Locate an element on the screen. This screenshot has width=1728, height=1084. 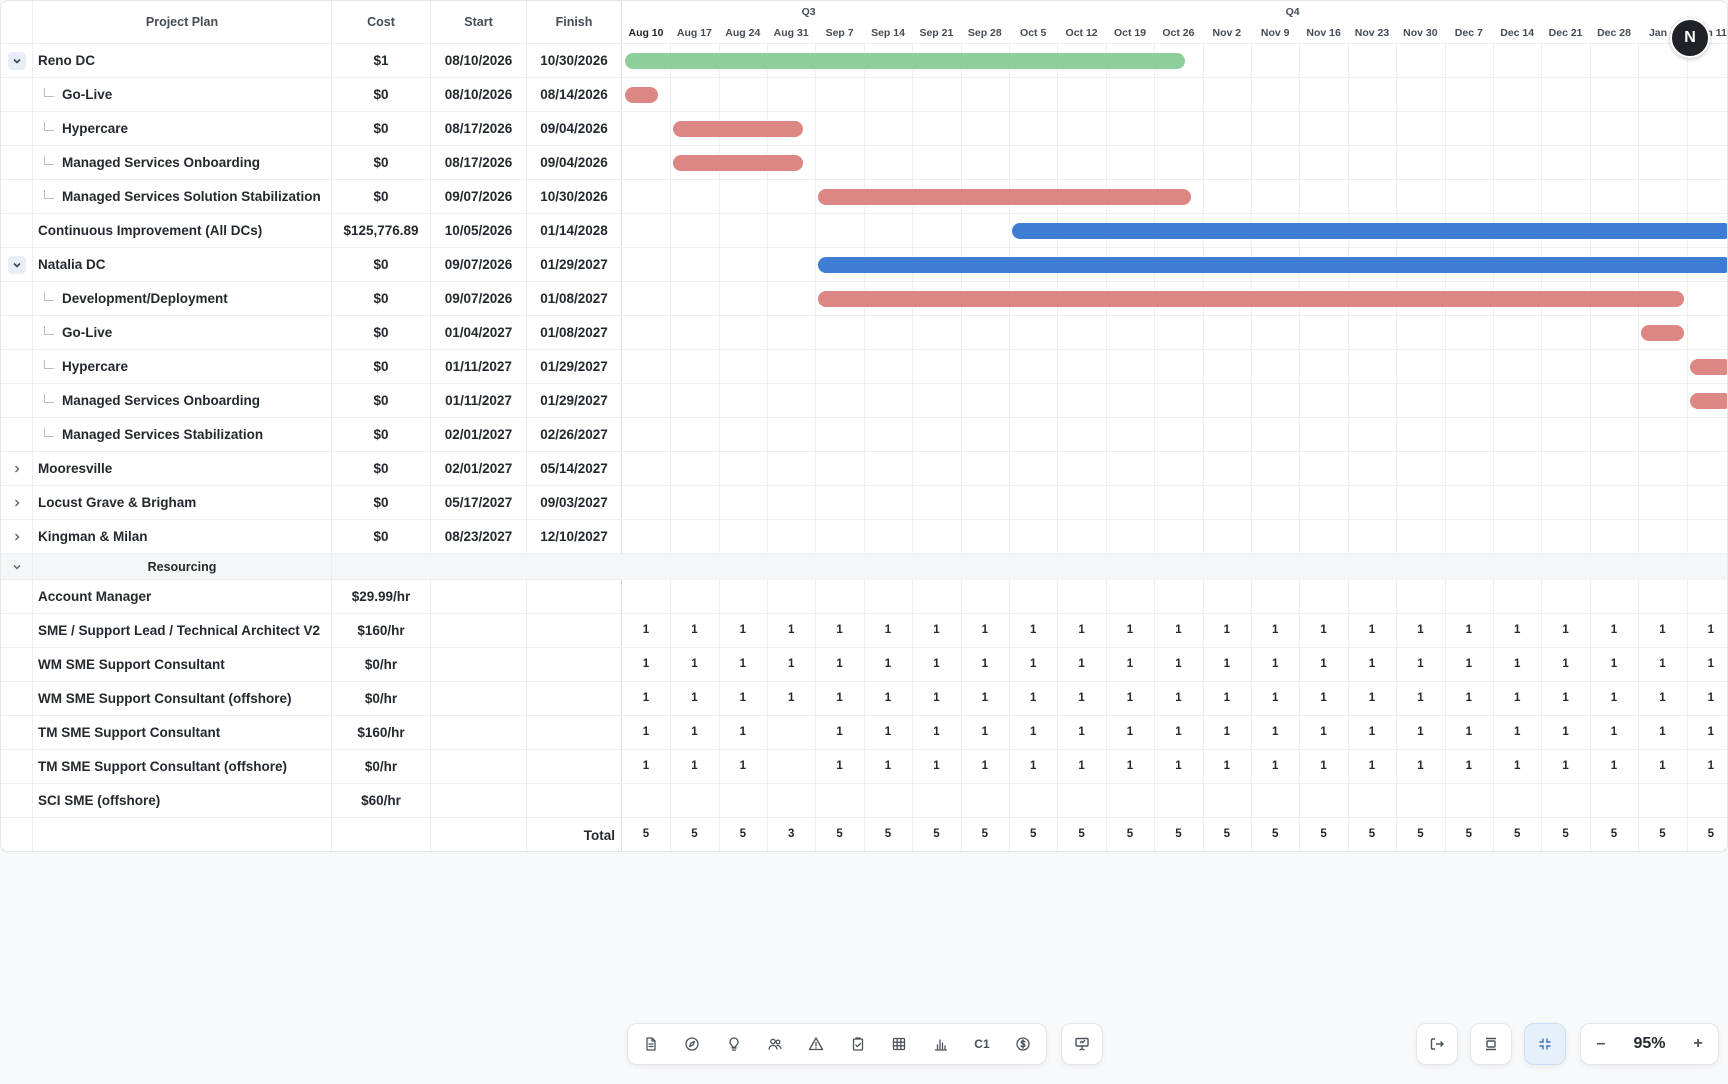
task-start-date: 01/04/2027 is located at coordinates (479, 332).